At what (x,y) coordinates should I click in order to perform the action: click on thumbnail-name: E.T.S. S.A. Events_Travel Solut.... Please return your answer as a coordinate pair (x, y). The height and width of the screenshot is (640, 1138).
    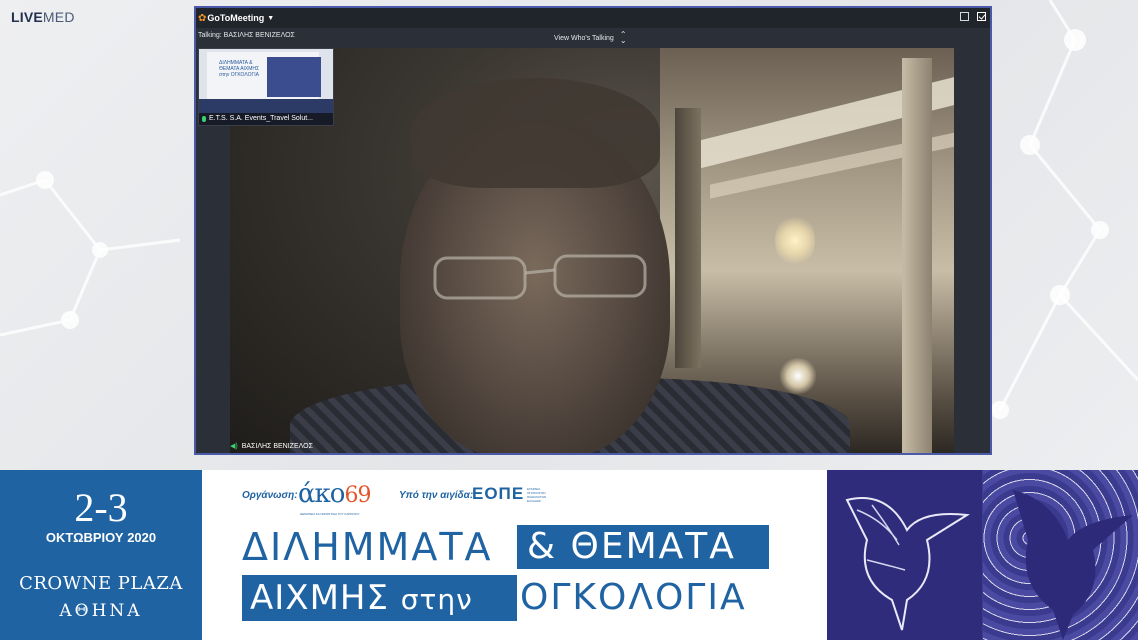
    Looking at the image, I should click on (261, 118).